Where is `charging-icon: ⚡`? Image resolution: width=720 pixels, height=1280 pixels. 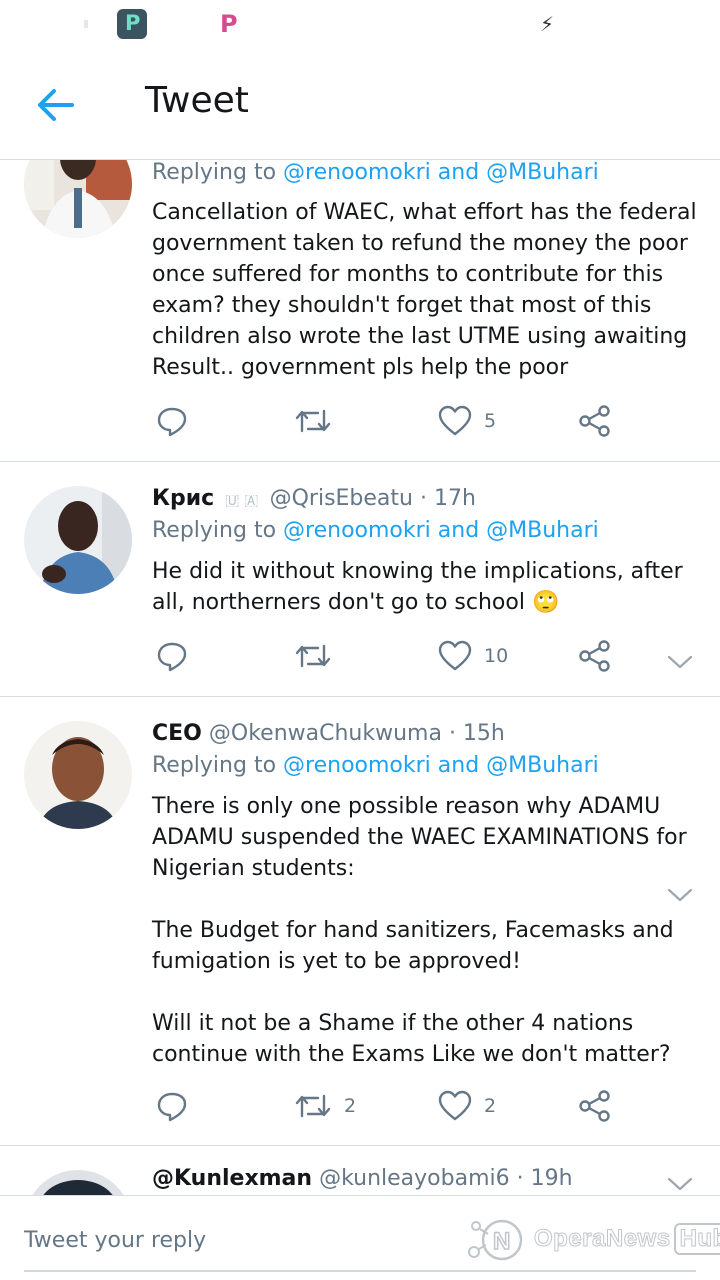
charging-icon: ⚡ is located at coordinates (547, 24).